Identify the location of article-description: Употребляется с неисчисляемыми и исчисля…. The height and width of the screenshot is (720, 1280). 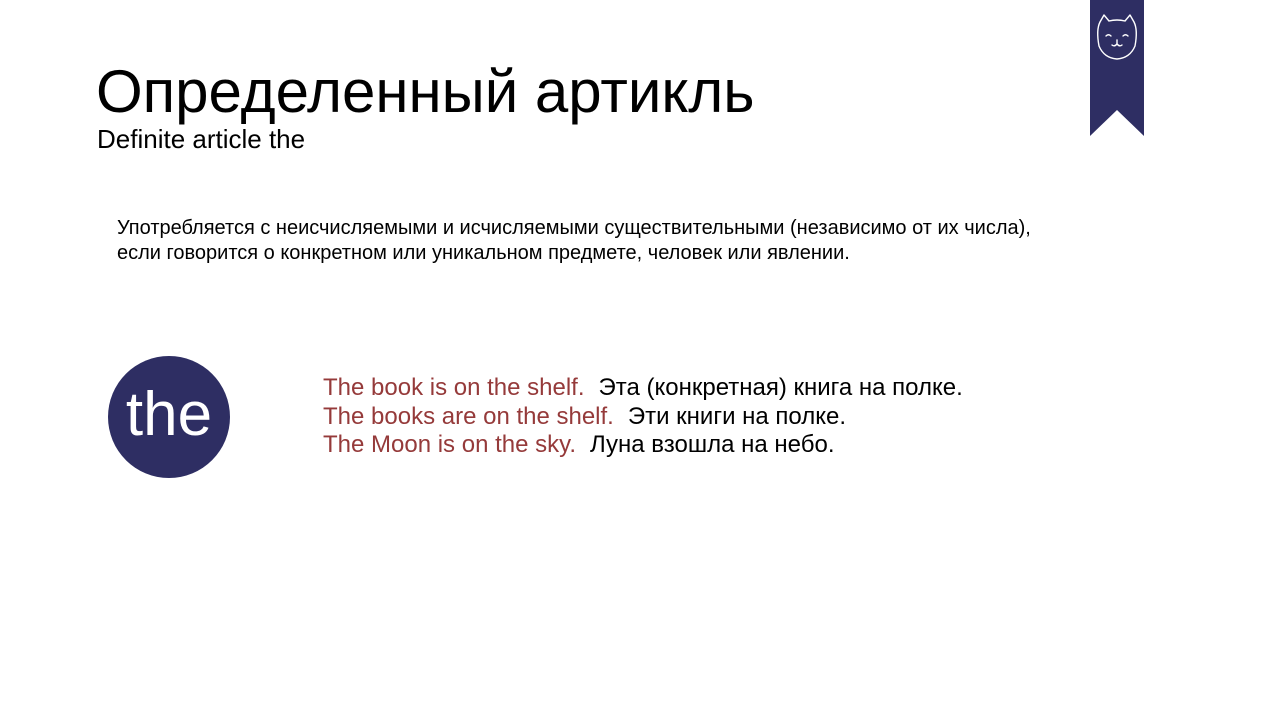
(637, 241).